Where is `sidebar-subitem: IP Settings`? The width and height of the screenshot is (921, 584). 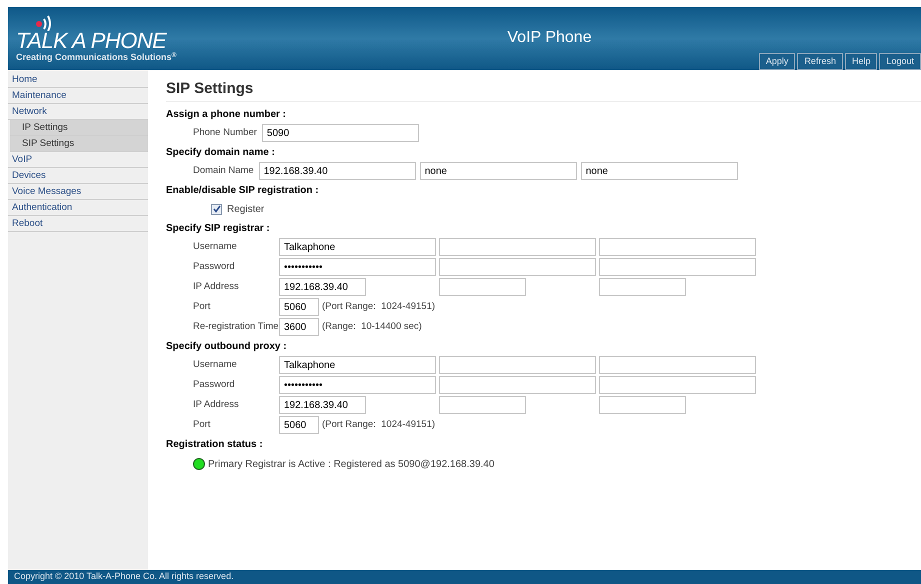
sidebar-subitem: IP Settings is located at coordinates (79, 128).